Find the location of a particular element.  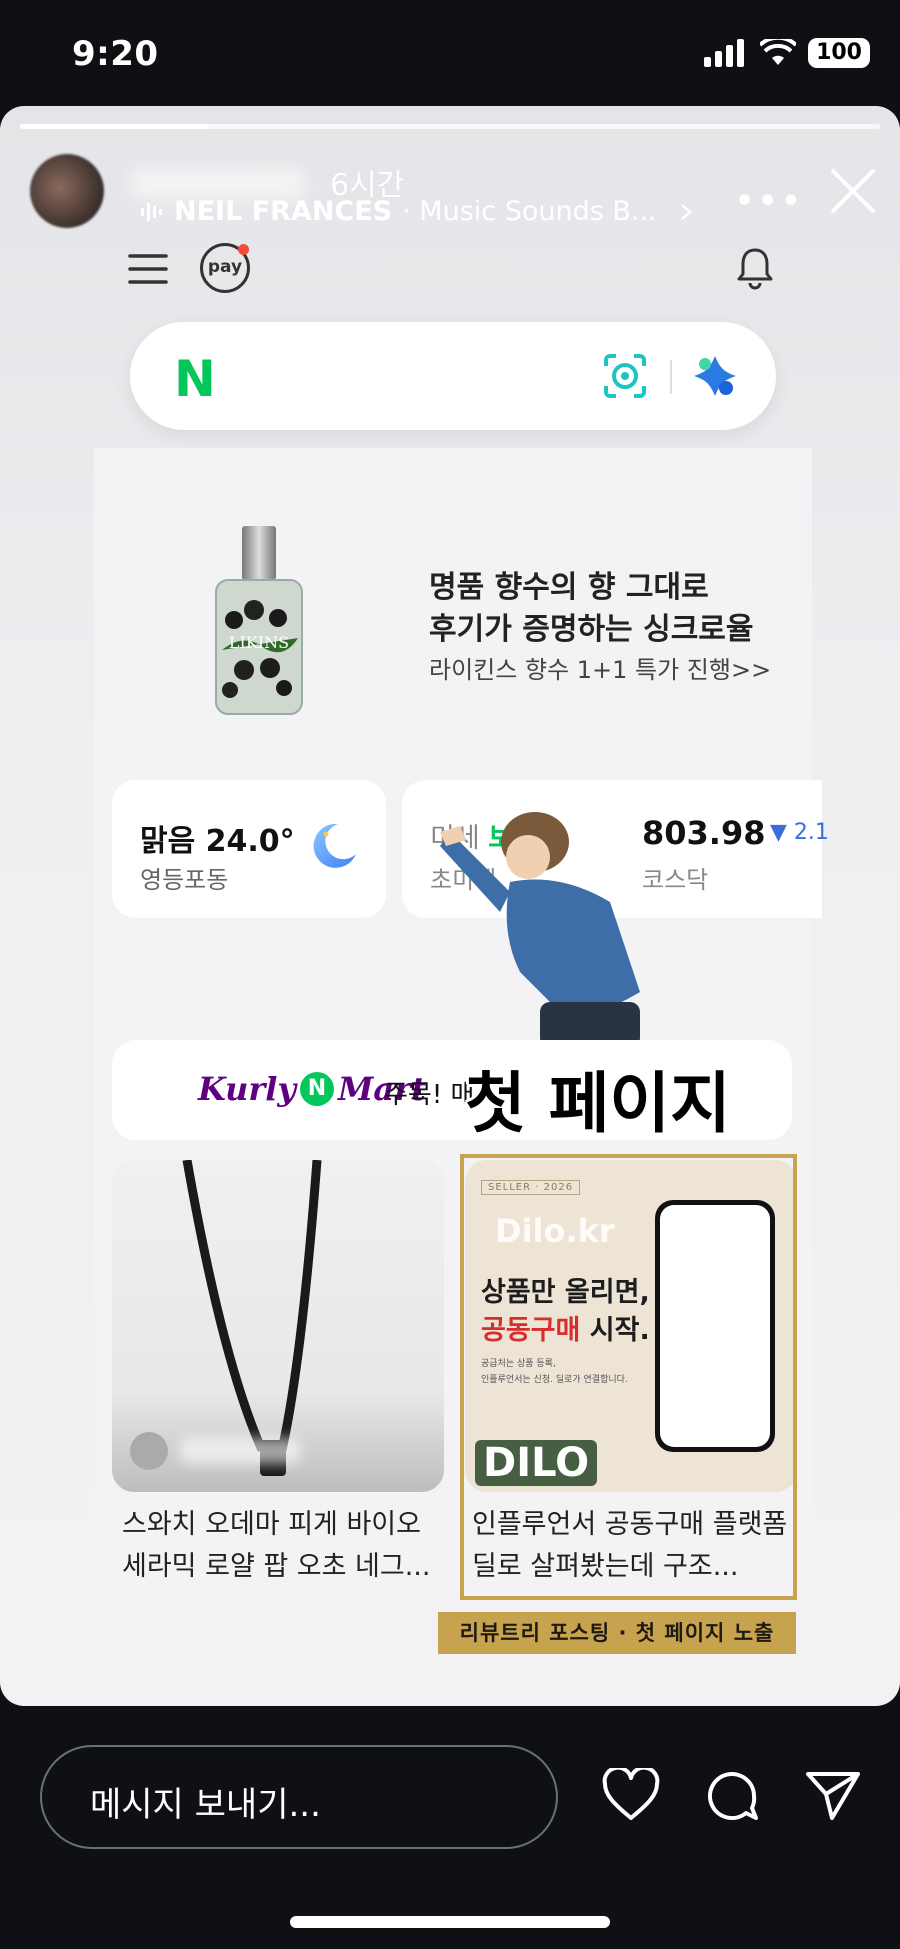

menu-icon is located at coordinates (148, 269).